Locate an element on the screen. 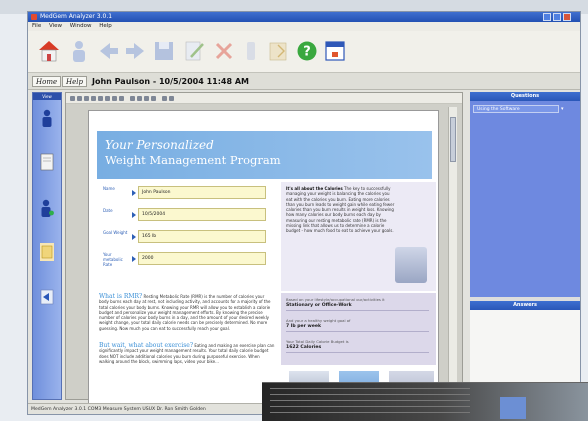 This screenshot has width=588, height=421. toolbar: ? is located at coordinates (304, 52).